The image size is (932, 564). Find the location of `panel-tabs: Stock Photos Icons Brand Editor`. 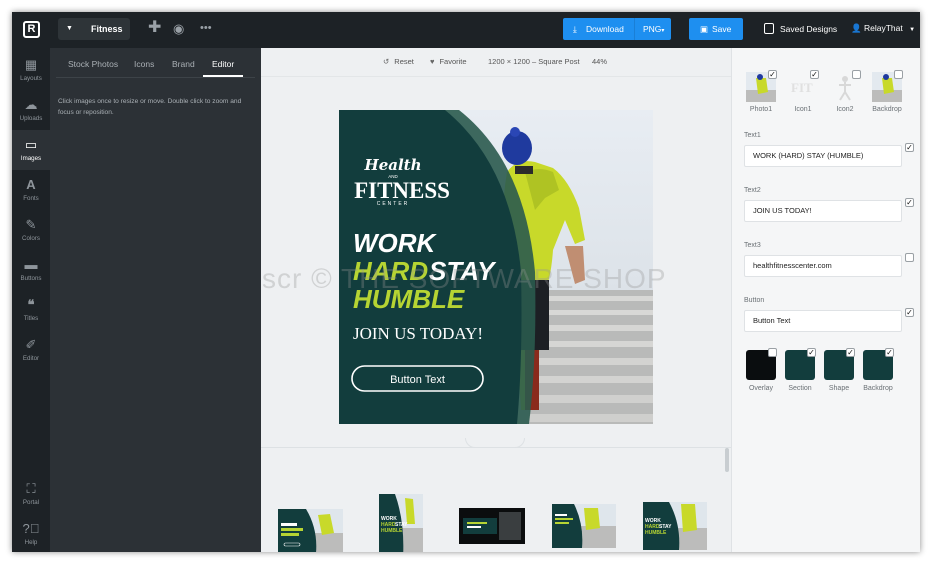

panel-tabs: Stock Photos Icons Brand Editor is located at coordinates (155, 62).